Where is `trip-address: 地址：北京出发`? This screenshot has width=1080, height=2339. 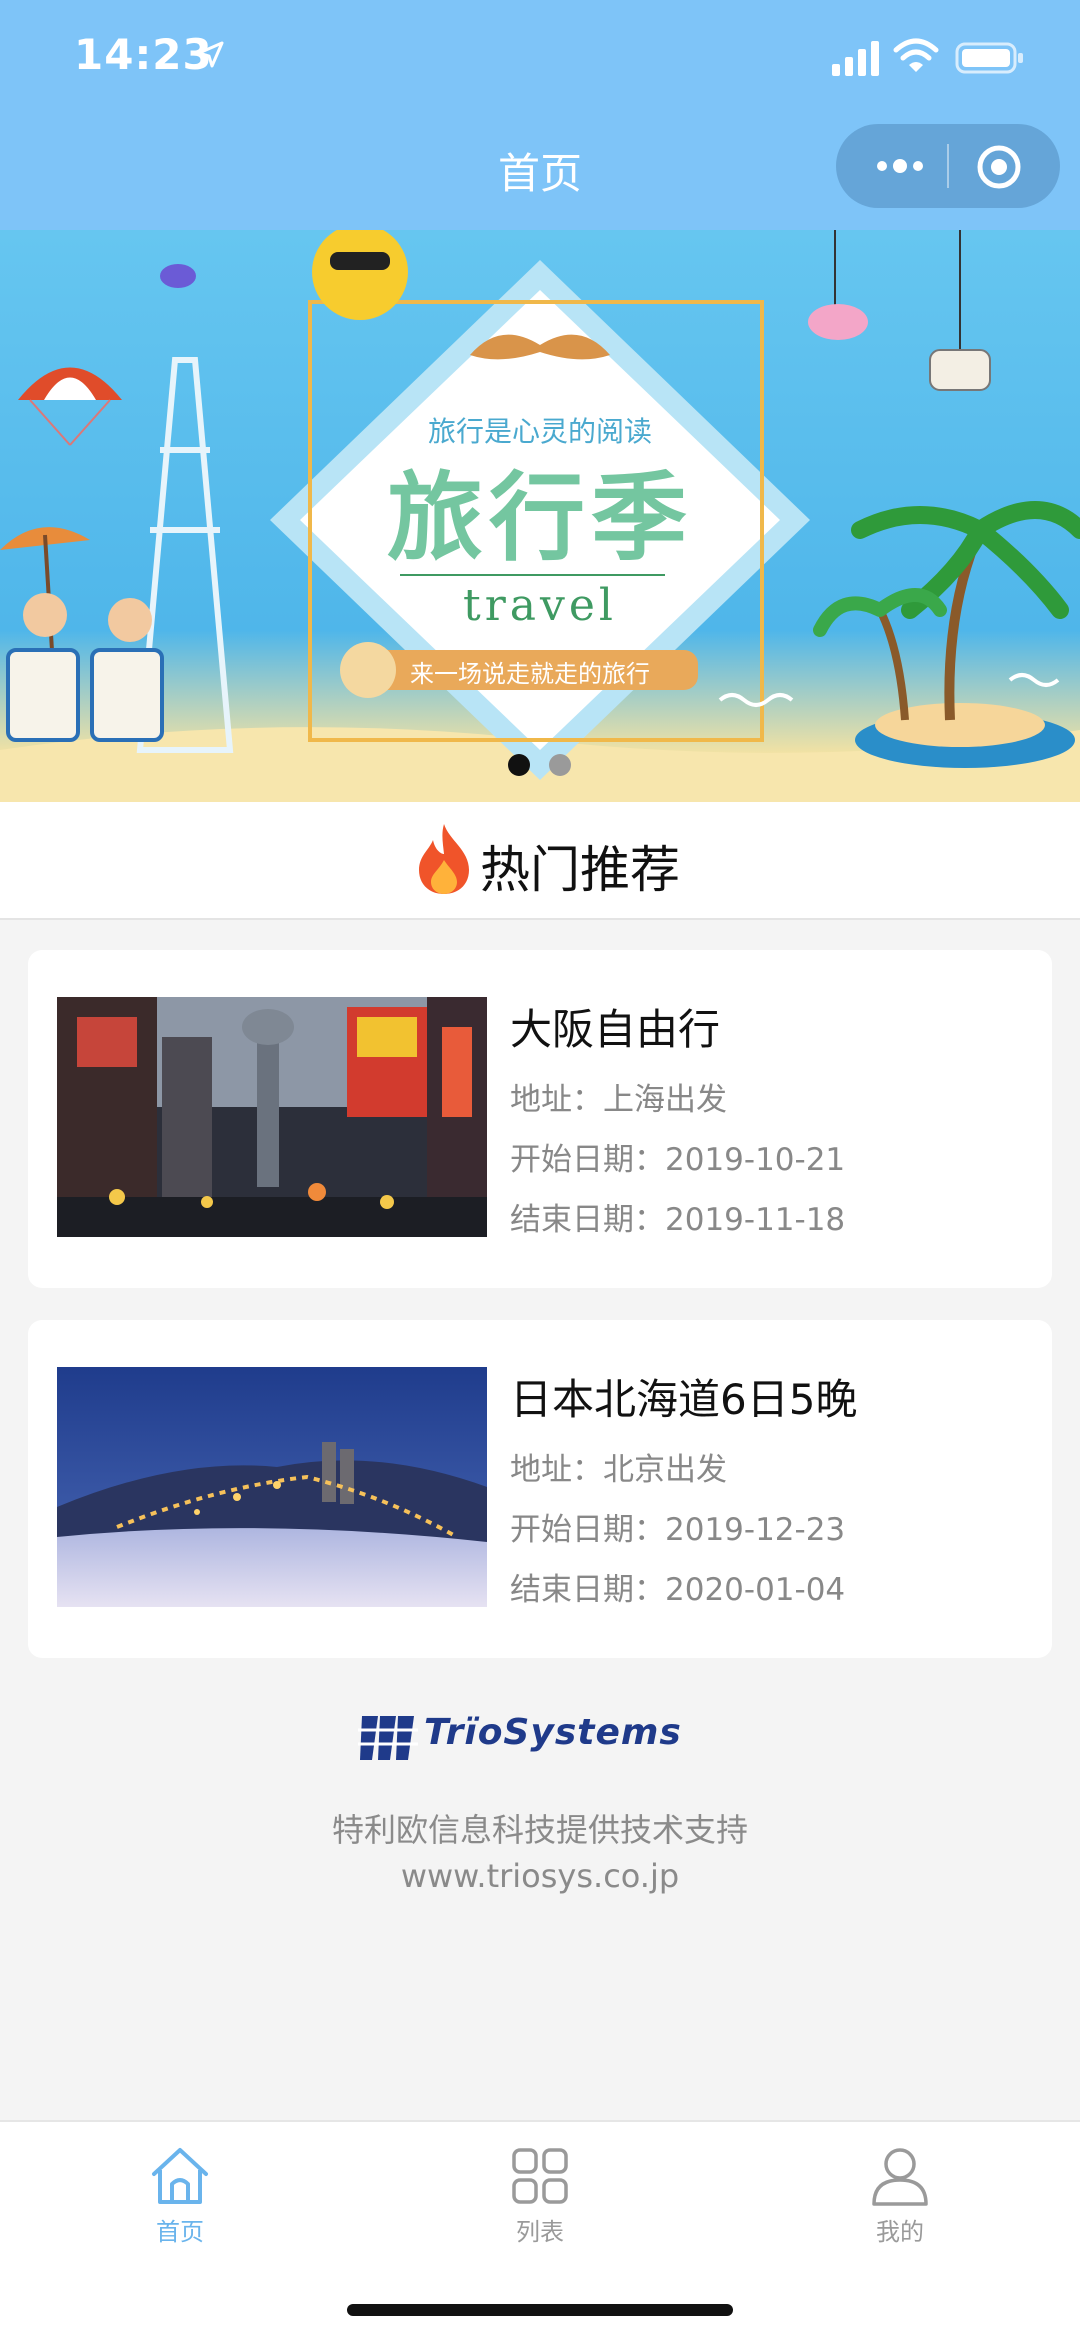
trip-address: 地址：北京出发 is located at coordinates (618, 1470).